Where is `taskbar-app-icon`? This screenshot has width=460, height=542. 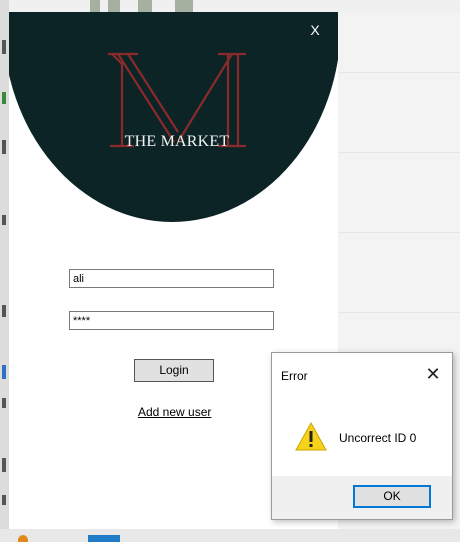
taskbar-app-icon is located at coordinates (23, 538).